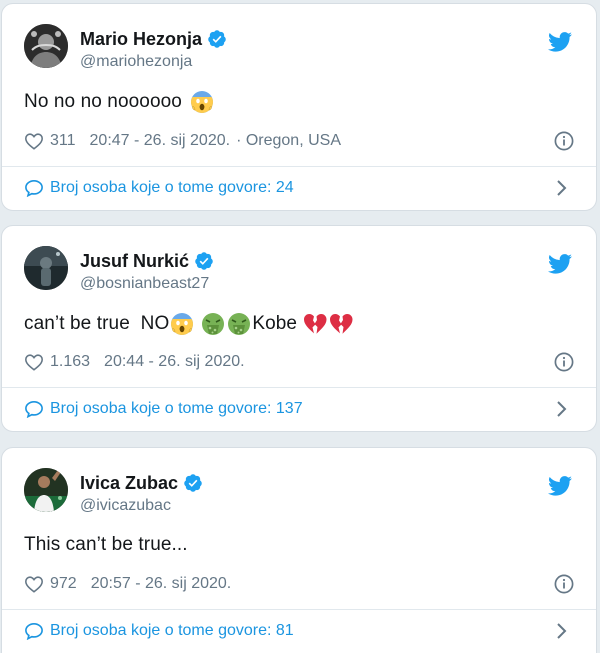 The width and height of the screenshot is (600, 653). What do you see at coordinates (301, 631) in the screenshot?
I see `conversation-link: Broj osoba koje o tome govore: 81` at bounding box center [301, 631].